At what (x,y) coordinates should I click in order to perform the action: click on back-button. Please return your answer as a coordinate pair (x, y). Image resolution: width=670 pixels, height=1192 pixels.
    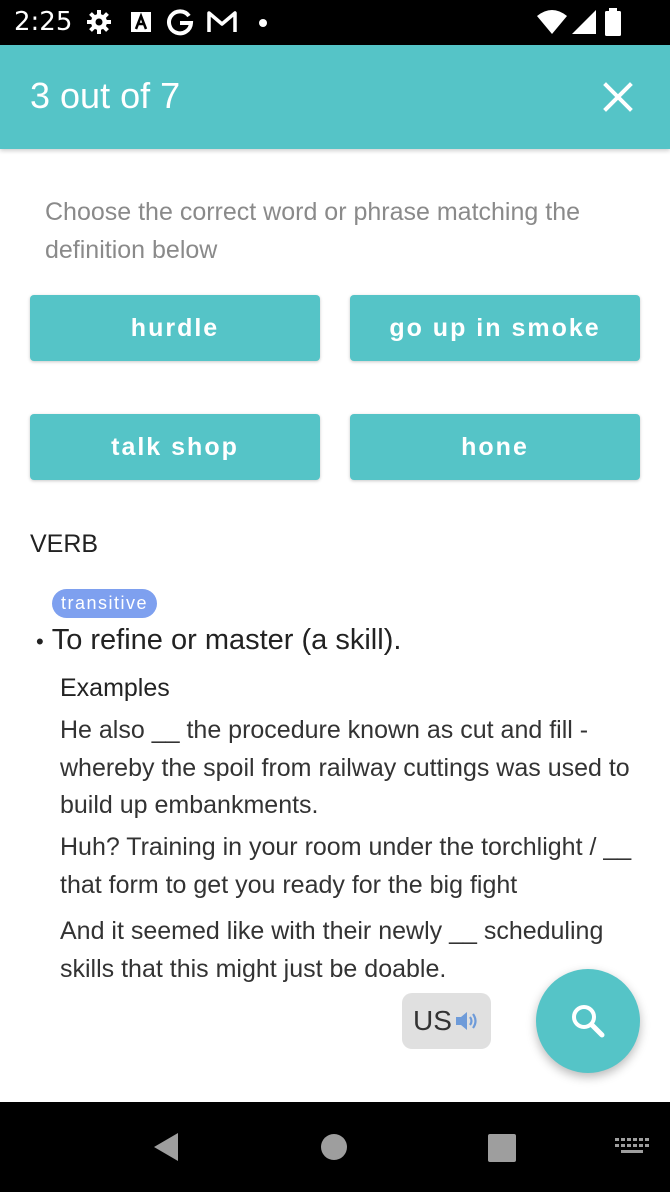
    Looking at the image, I should click on (166, 1149).